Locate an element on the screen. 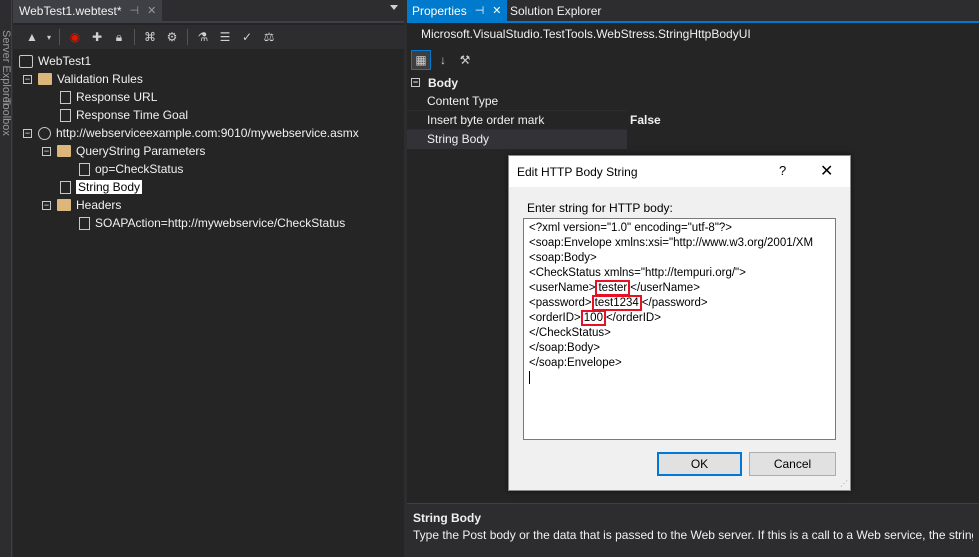  server-explorer-tab: Server Explorer is located at coordinates (6, 68).